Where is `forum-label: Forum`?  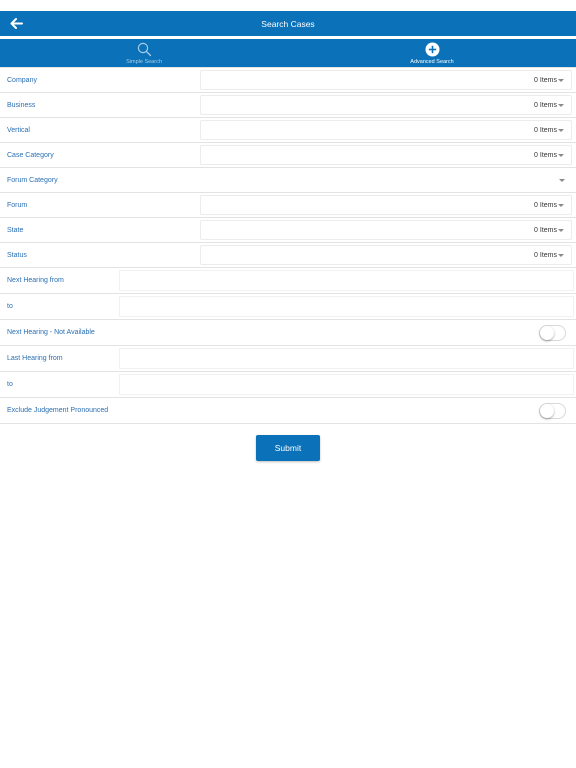
forum-label: Forum is located at coordinates (17, 205).